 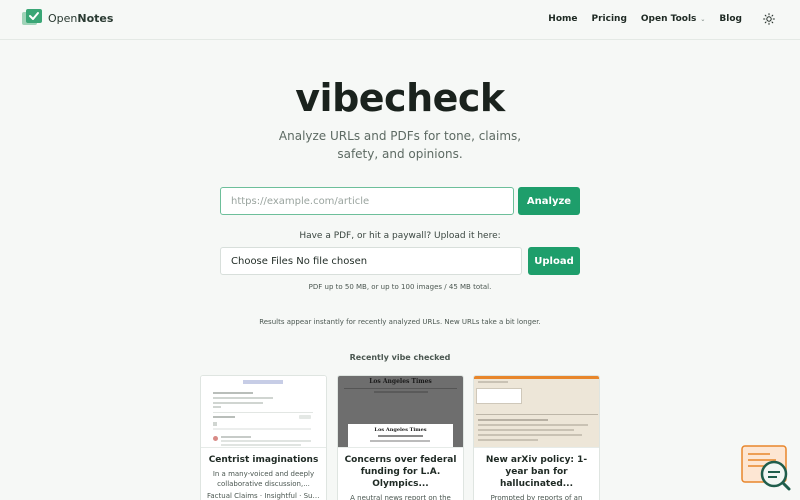 I want to click on nav-open-tools-label: Open Tools, so click(x=668, y=19).